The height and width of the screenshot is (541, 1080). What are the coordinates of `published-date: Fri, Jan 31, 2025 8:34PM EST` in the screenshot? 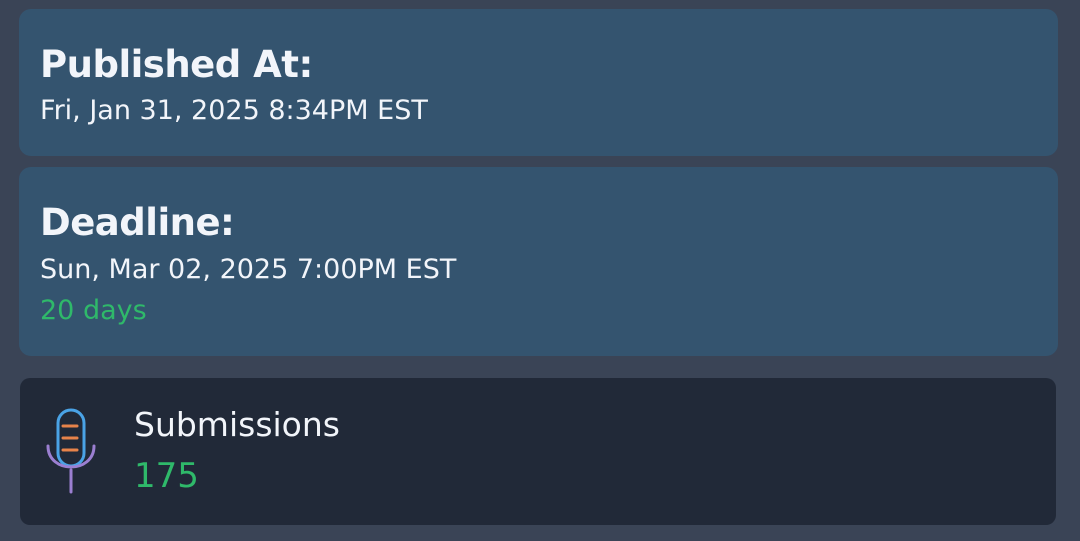 It's located at (234, 110).